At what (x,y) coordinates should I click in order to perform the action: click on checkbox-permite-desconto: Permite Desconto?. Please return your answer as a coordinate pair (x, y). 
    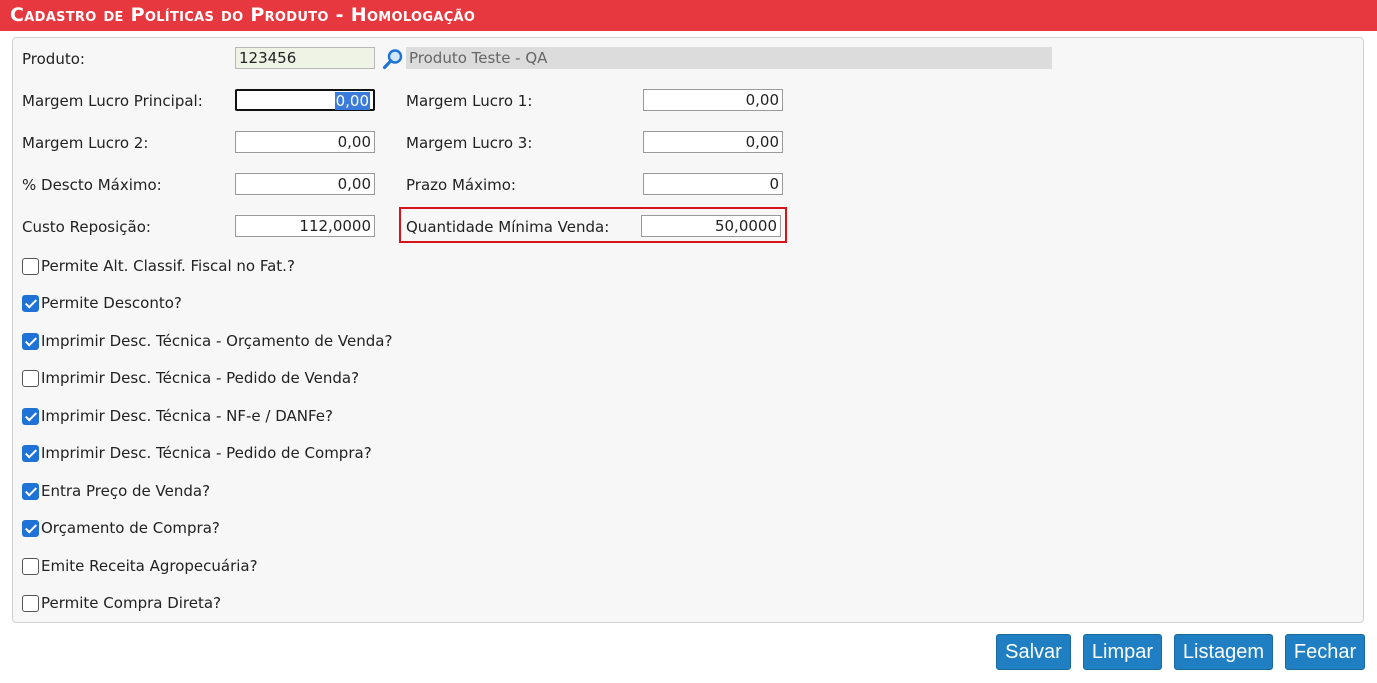
    Looking at the image, I should click on (102, 303).